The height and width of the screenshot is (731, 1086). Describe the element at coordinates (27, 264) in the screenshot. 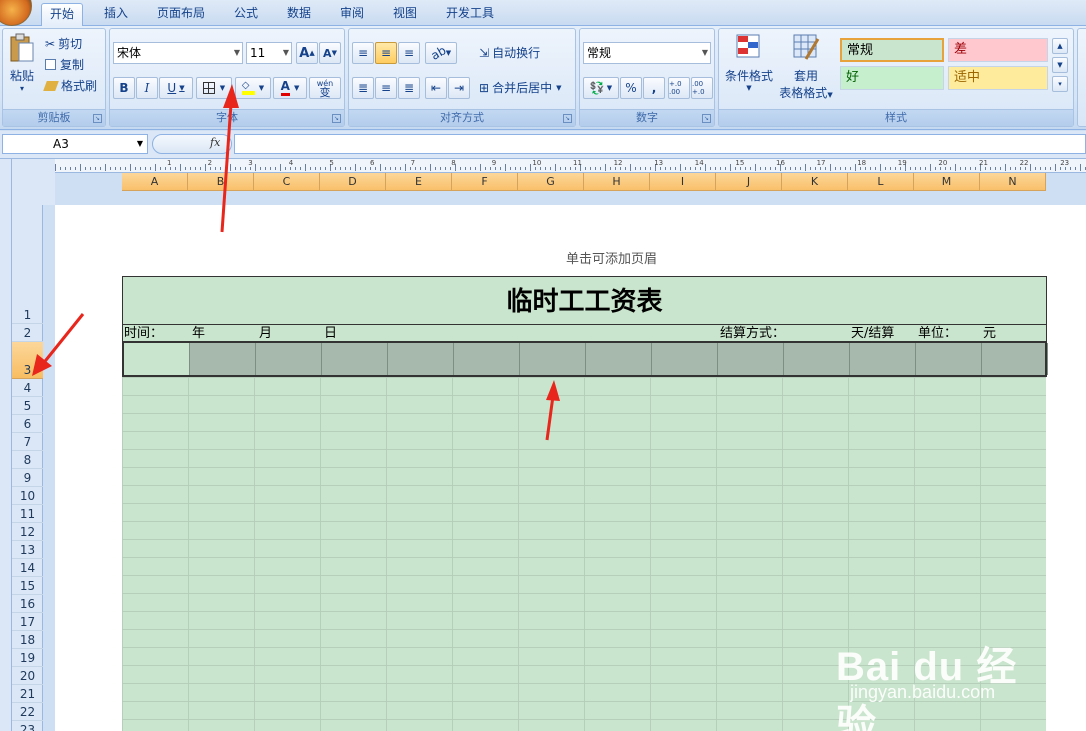

I see `row-header-1: 1` at that location.